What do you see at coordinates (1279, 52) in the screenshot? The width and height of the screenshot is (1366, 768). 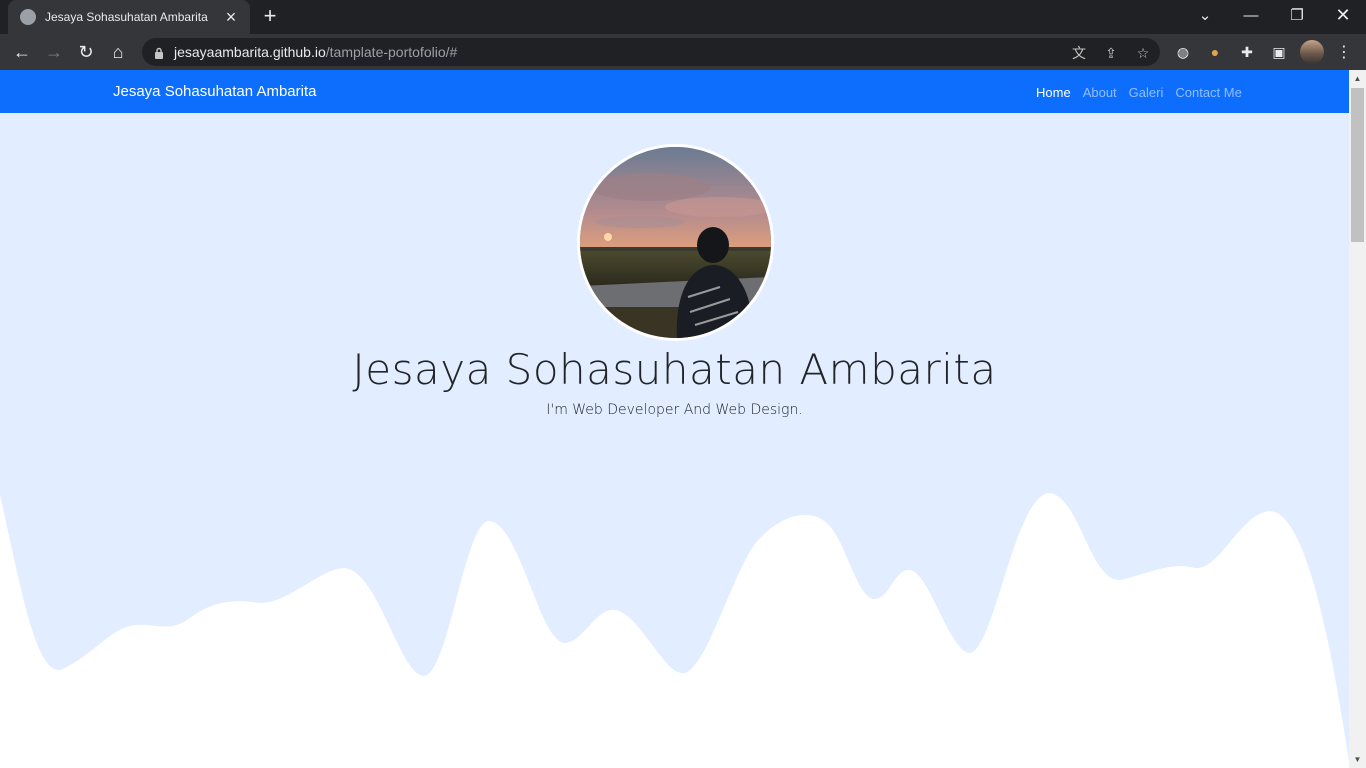 I see `side-panel-icon: ▣` at bounding box center [1279, 52].